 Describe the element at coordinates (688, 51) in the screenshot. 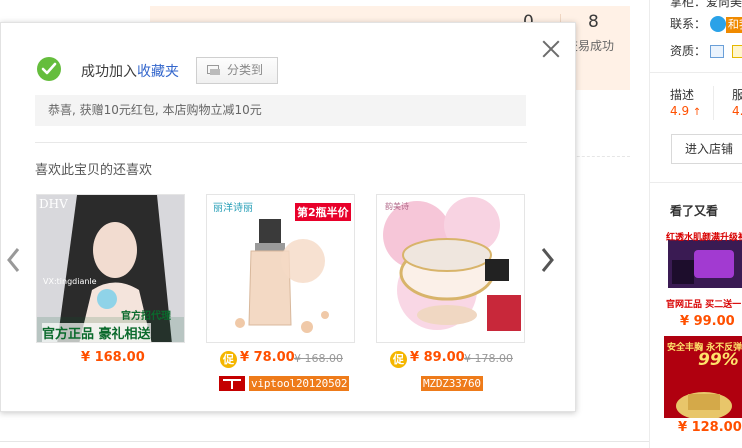

I see `cert-label: 资质：` at that location.